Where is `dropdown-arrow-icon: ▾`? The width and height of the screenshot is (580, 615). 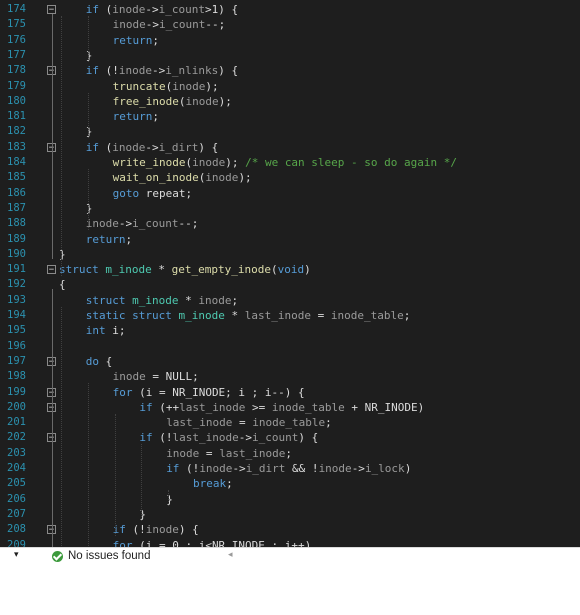
dropdown-arrow-icon: ▾ is located at coordinates (16, 554).